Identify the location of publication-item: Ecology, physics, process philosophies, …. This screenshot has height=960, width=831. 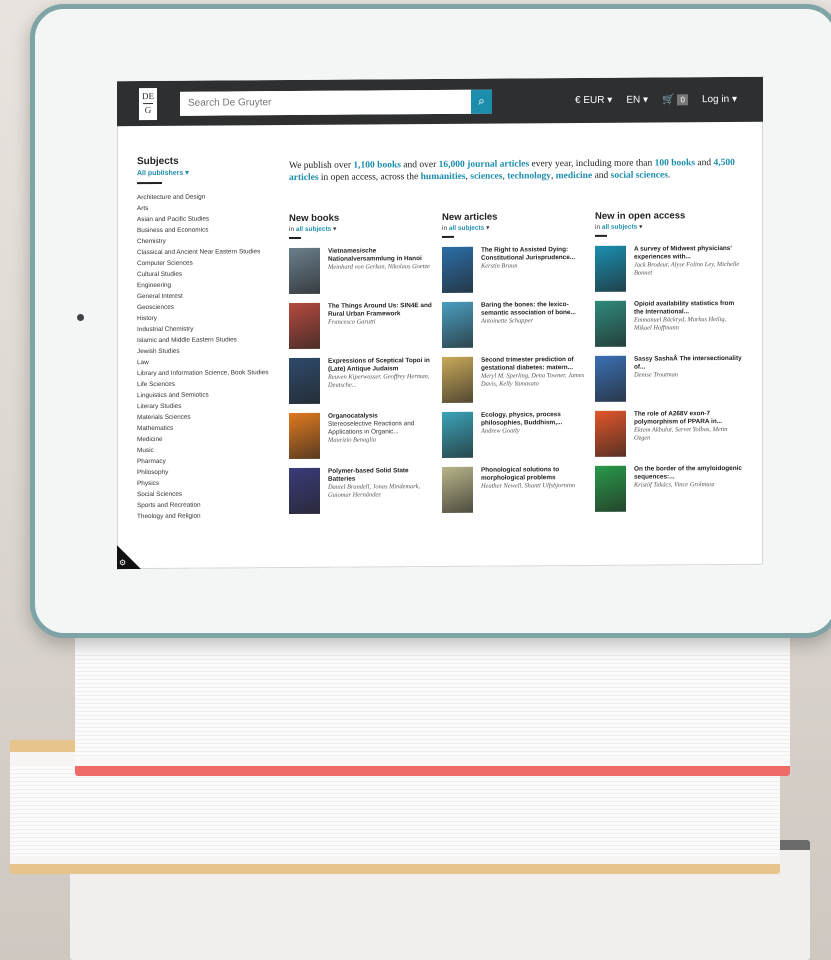
(516, 439).